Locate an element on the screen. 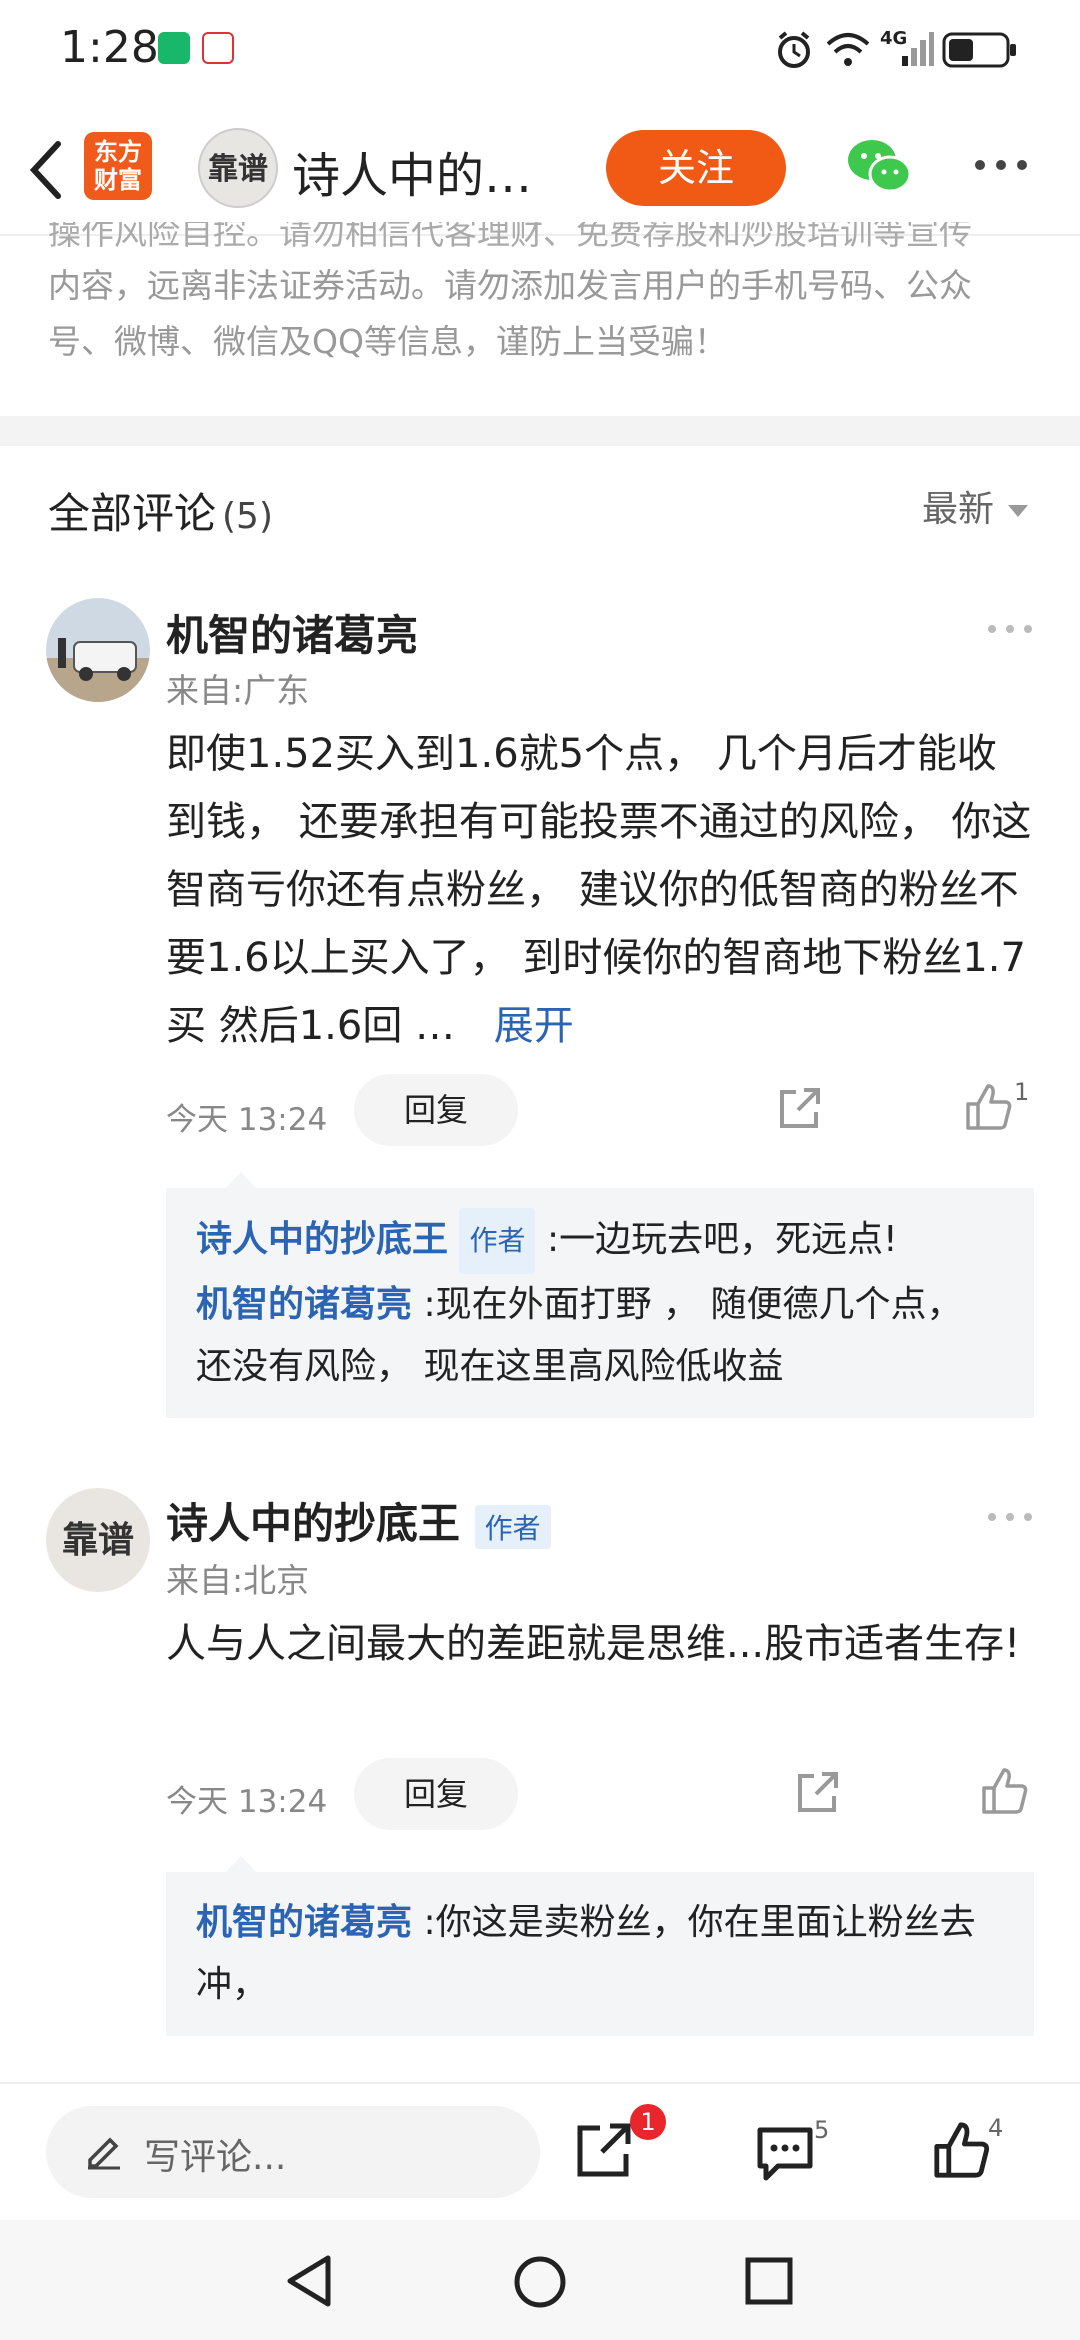 The image size is (1080, 2340). brand-logo-line1: 东方 is located at coordinates (118, 152).